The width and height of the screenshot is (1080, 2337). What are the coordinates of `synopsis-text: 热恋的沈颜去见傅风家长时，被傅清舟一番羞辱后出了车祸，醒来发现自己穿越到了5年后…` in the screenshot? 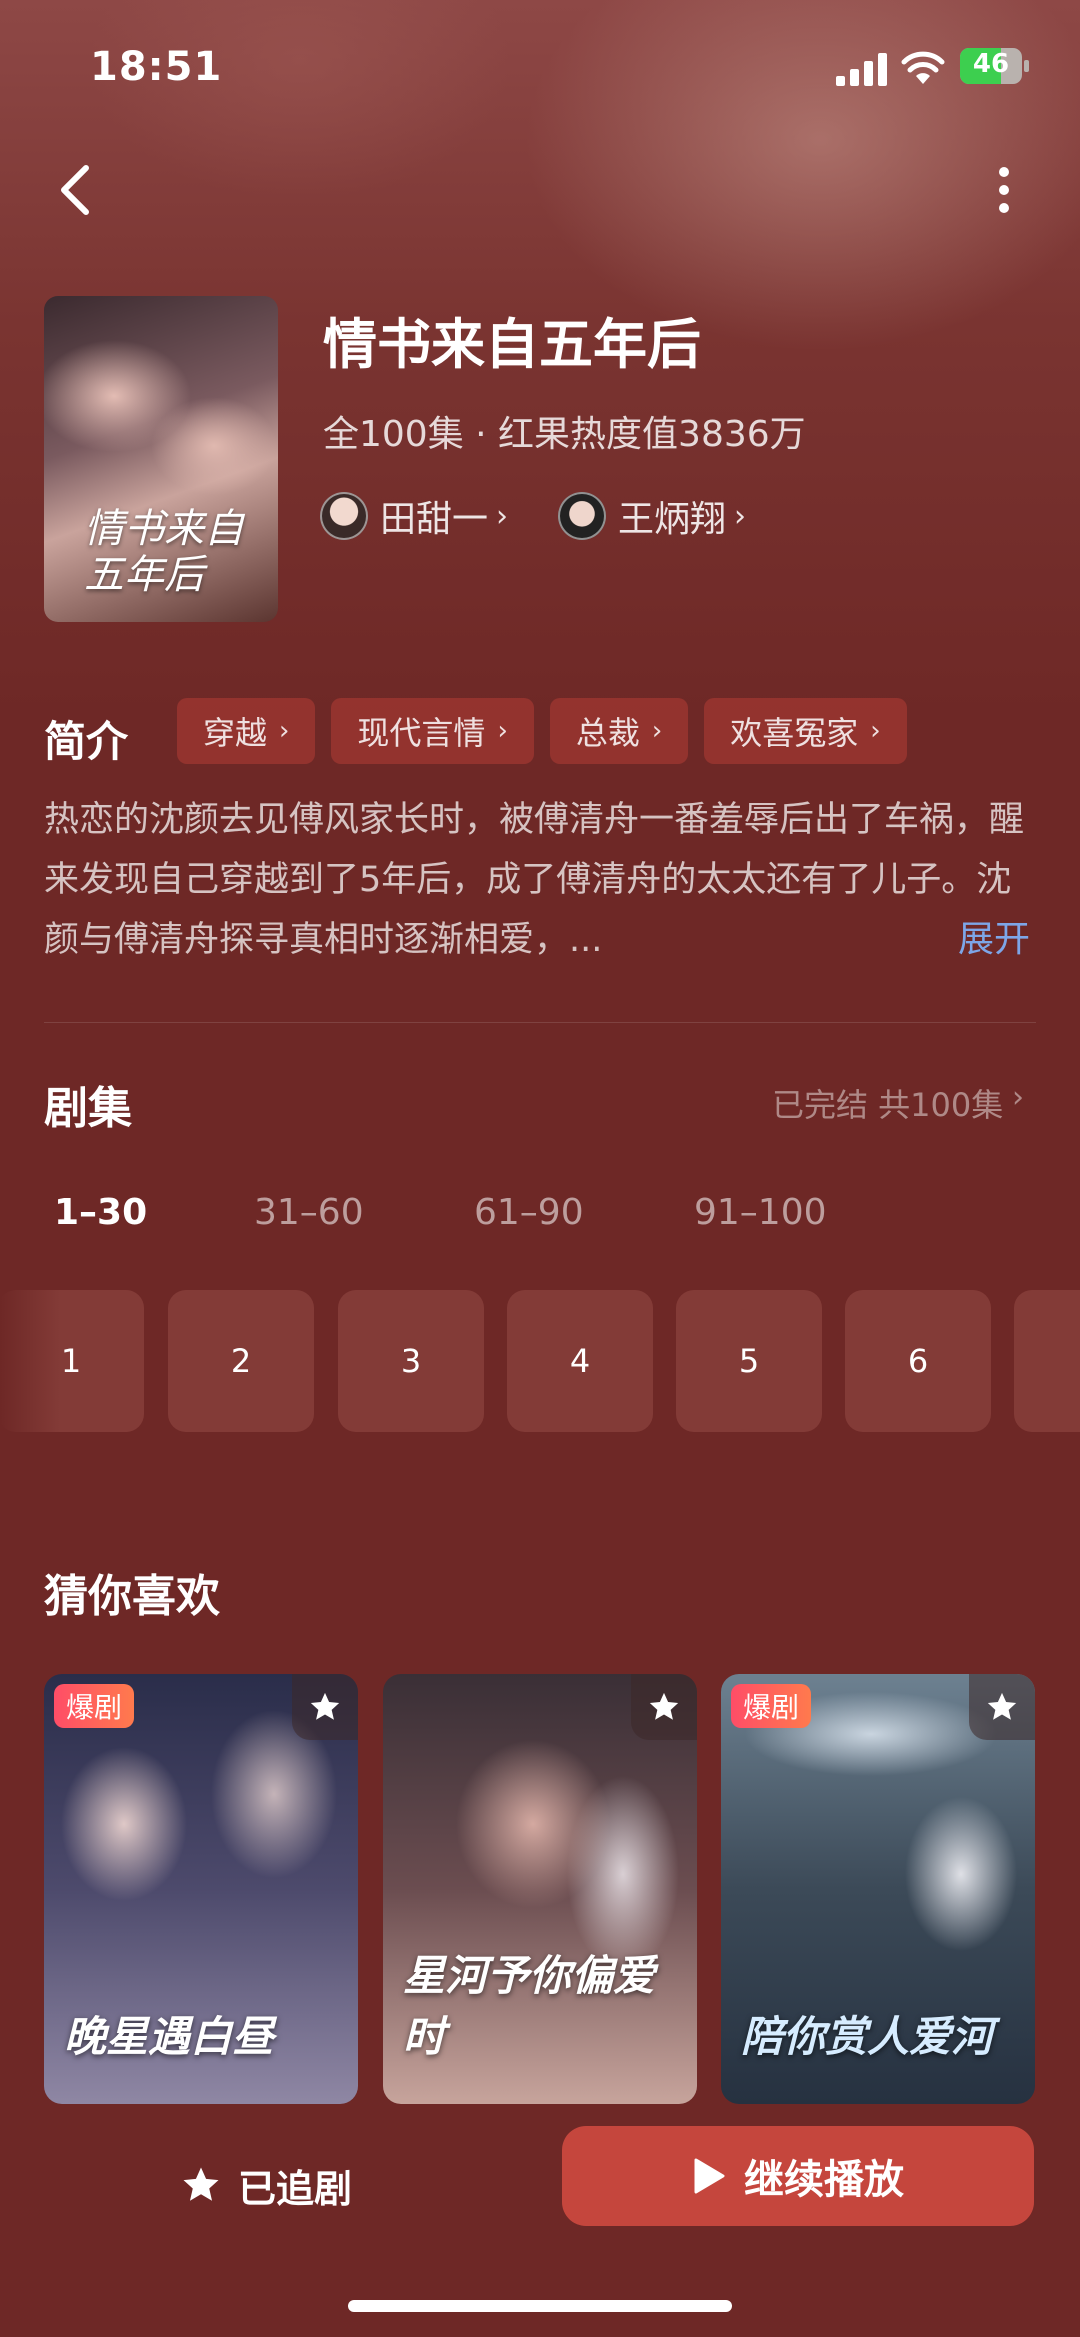 It's located at (534, 880).